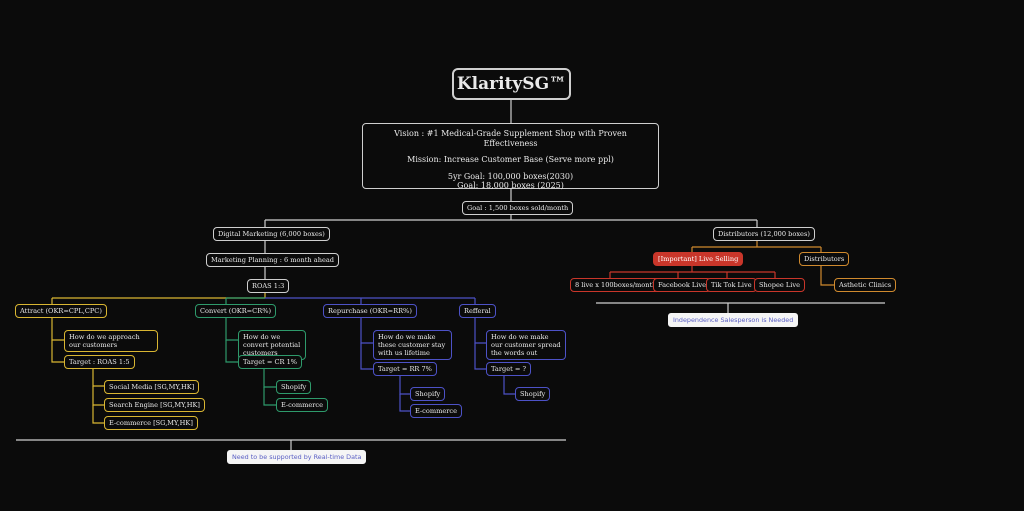 Image resolution: width=1024 pixels, height=511 pixels. I want to click on attract-question-node: How do we approach our customers, so click(111, 341).